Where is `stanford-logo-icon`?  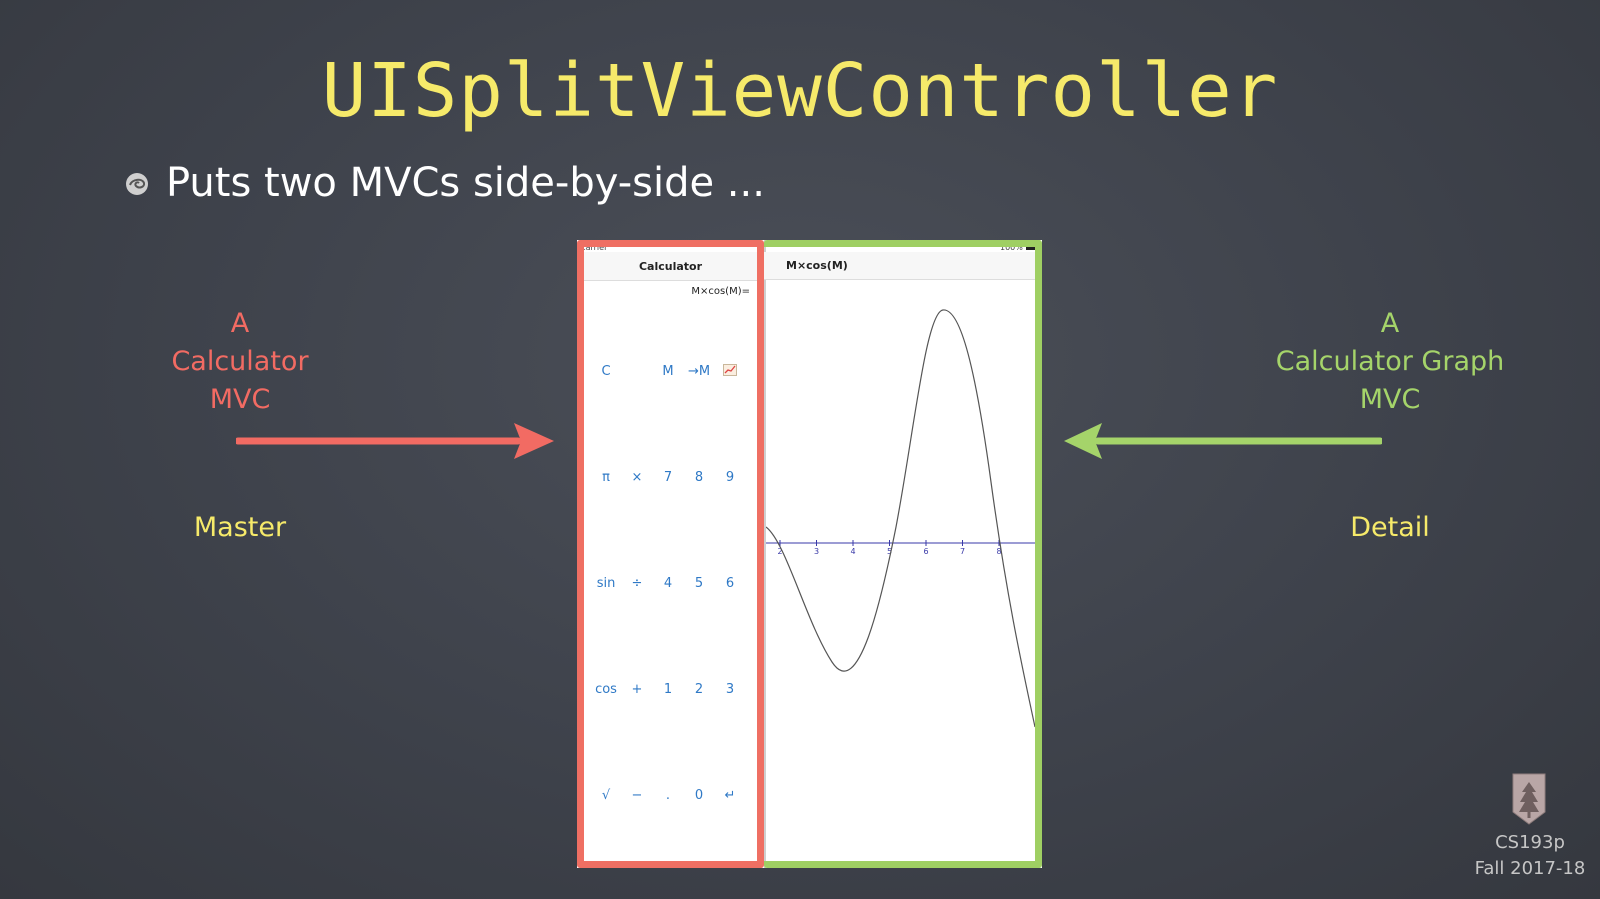 stanford-logo-icon is located at coordinates (1529, 799).